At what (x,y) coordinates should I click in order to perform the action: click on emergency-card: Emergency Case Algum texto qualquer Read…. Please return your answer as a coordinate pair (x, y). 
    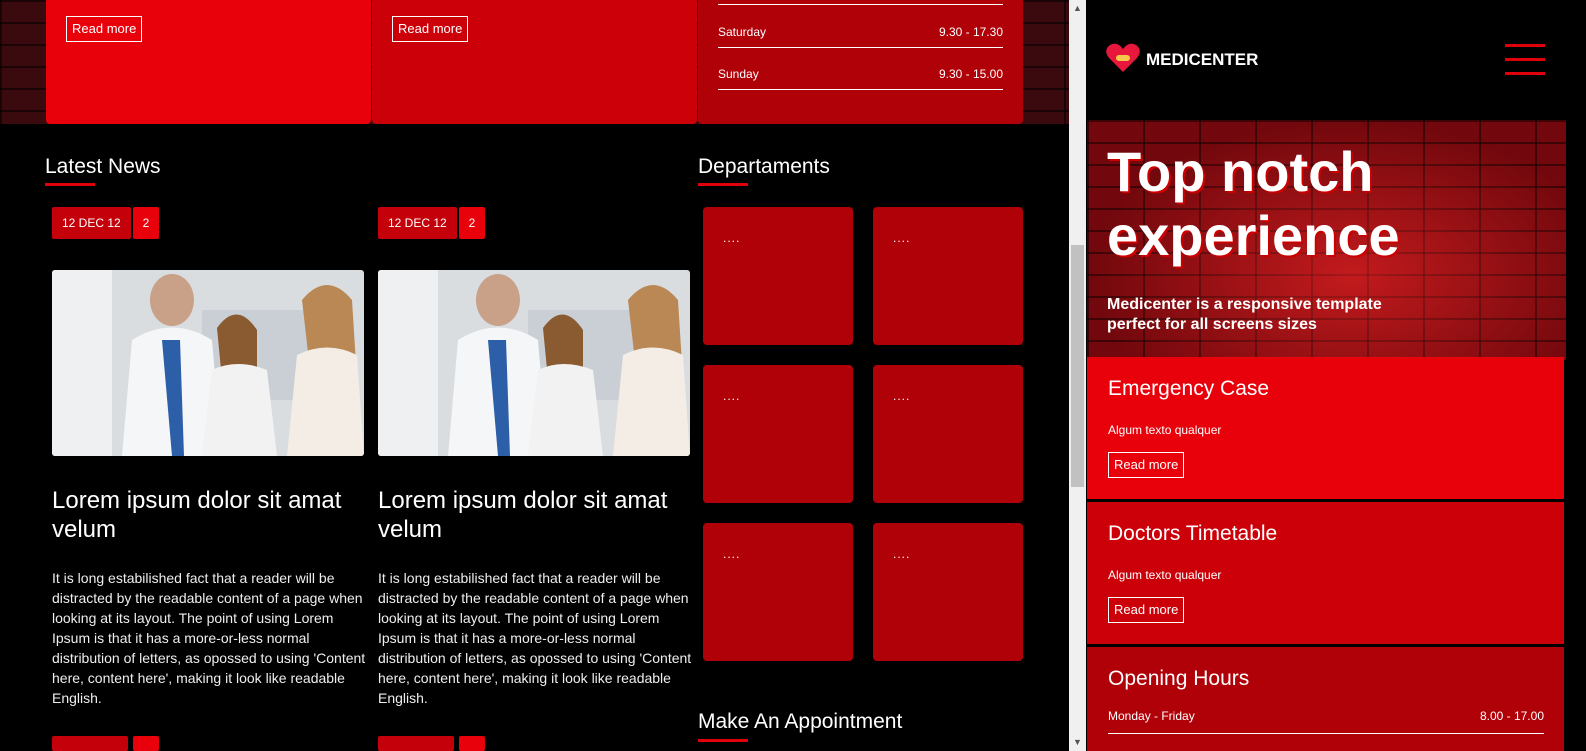
    Looking at the image, I should click on (1325, 428).